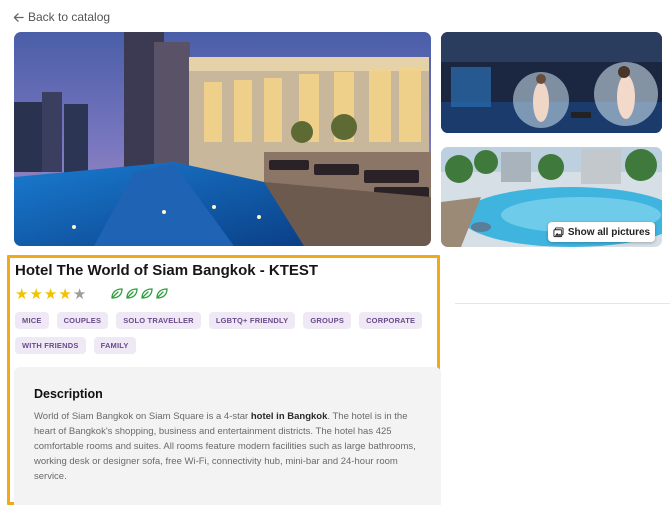 This screenshot has height=518, width=670. Describe the element at coordinates (167, 270) in the screenshot. I see `hotel-name: Hotel The World of Siam Bangkok - KTEST` at that location.